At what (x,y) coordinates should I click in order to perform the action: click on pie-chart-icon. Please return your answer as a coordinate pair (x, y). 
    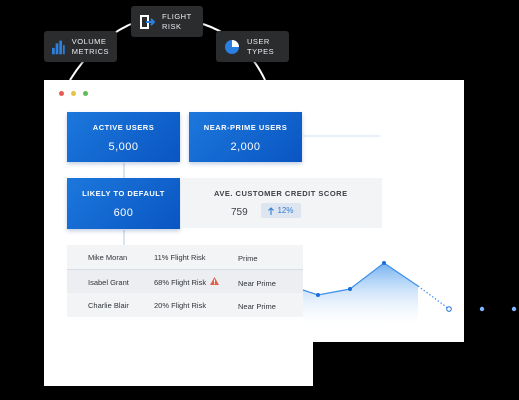
    Looking at the image, I should click on (232, 46).